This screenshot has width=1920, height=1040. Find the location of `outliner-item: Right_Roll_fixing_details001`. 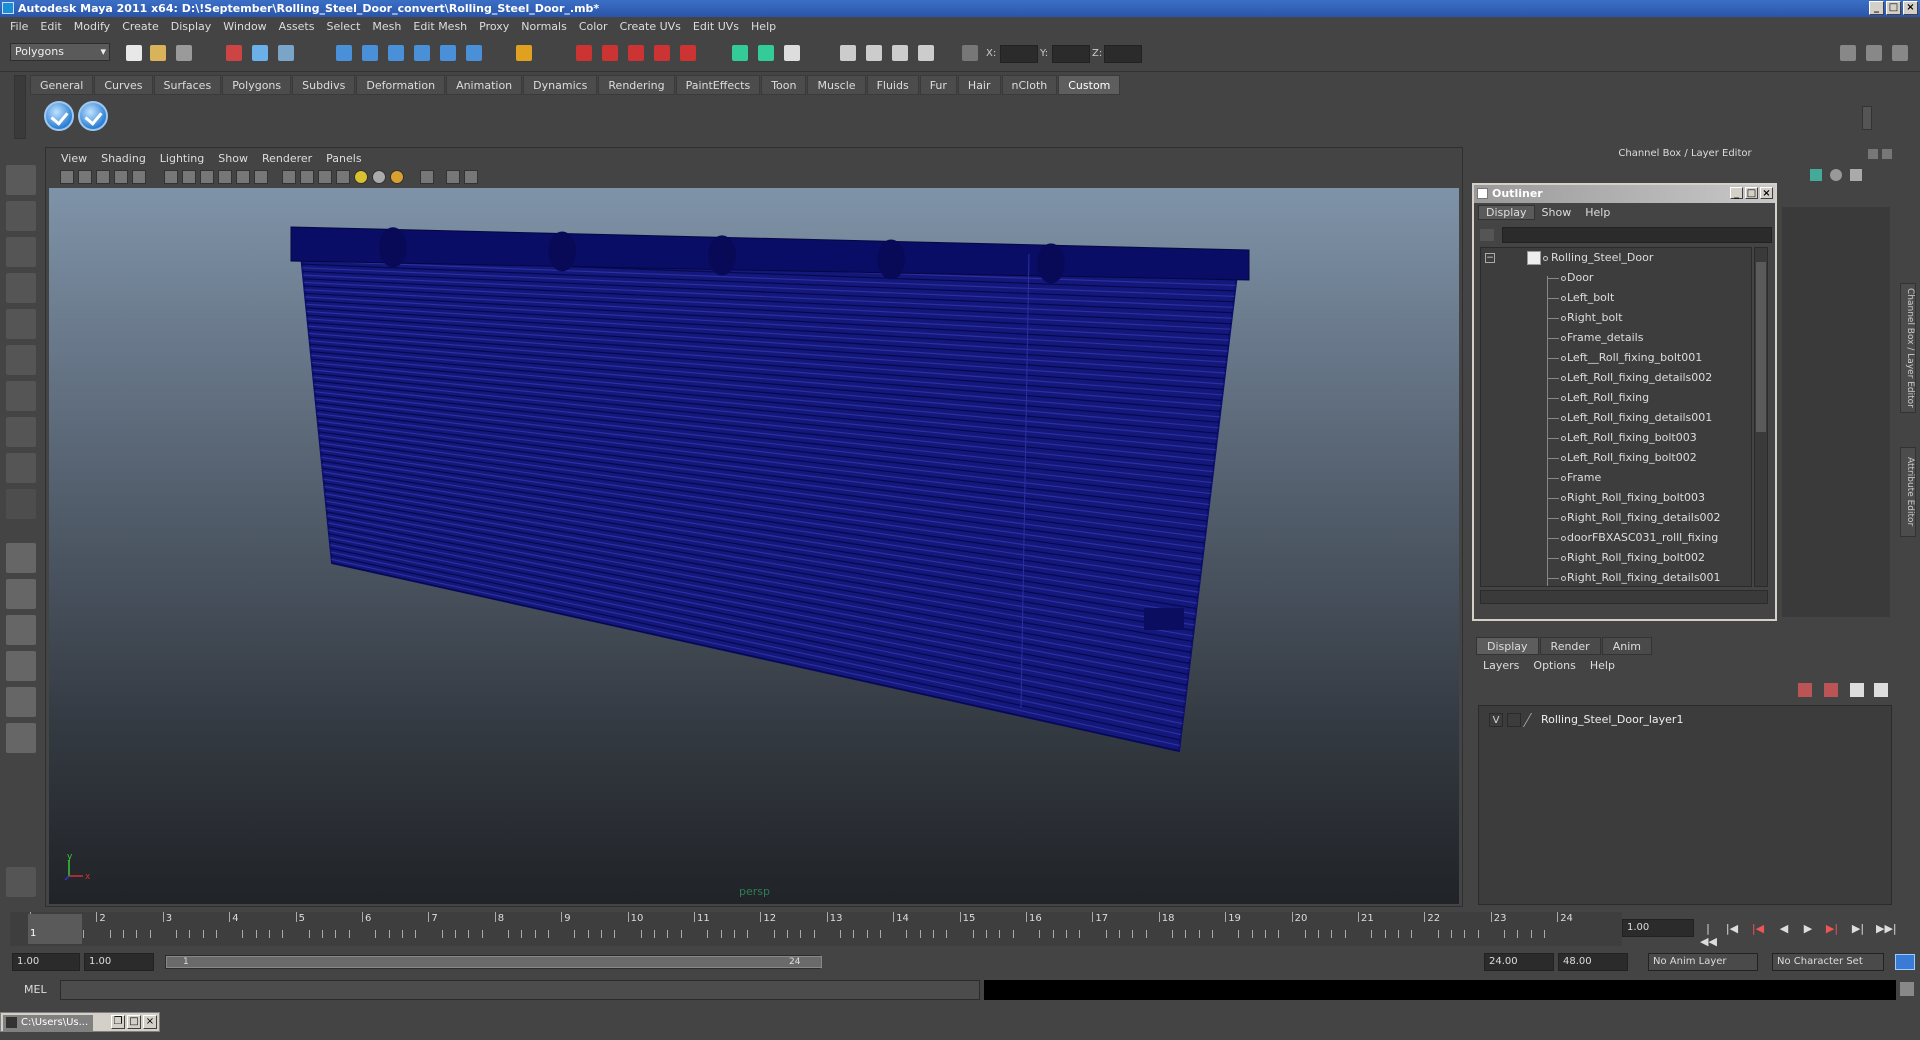

outliner-item: Right_Roll_fixing_details001 is located at coordinates (1616, 577).